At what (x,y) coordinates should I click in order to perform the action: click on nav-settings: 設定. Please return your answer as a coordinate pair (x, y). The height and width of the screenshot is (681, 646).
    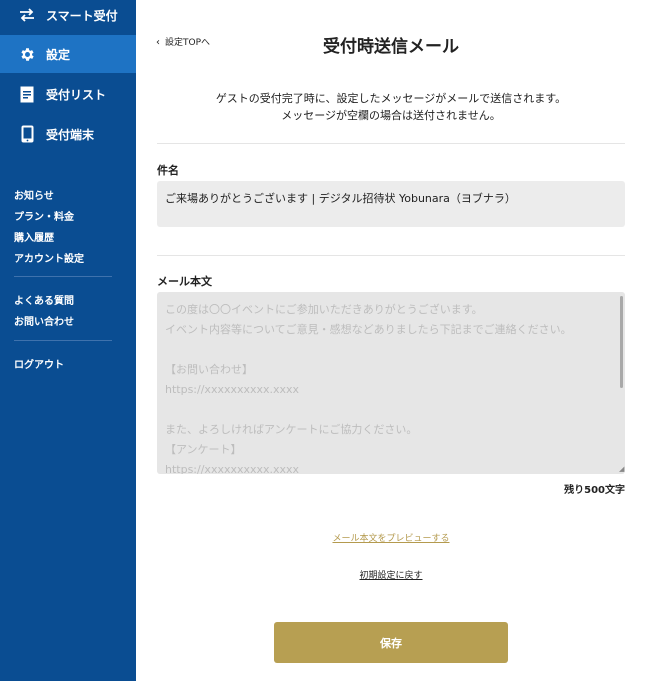
    Looking at the image, I should click on (68, 54).